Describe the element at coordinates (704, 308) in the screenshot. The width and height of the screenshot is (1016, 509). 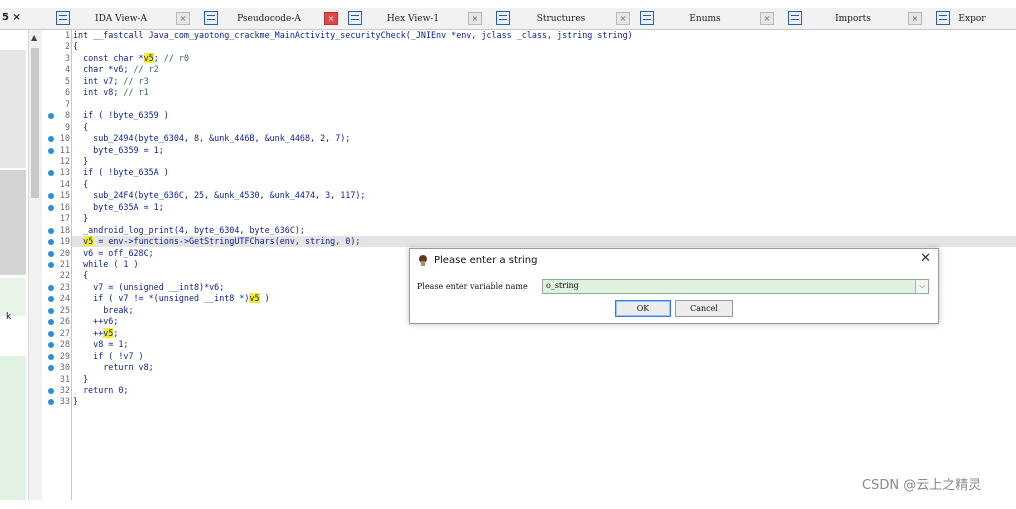
I see `cancel-button: Cancel` at that location.